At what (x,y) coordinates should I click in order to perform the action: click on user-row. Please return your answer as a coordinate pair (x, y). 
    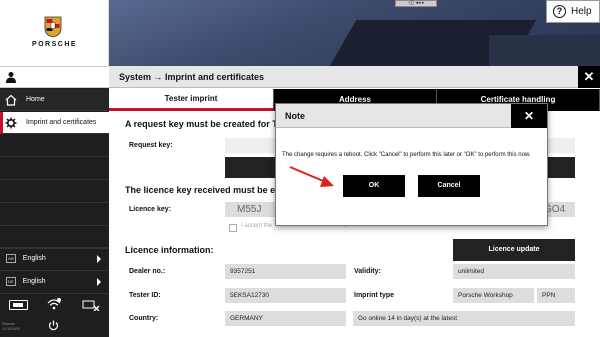
    Looking at the image, I should click on (54, 77).